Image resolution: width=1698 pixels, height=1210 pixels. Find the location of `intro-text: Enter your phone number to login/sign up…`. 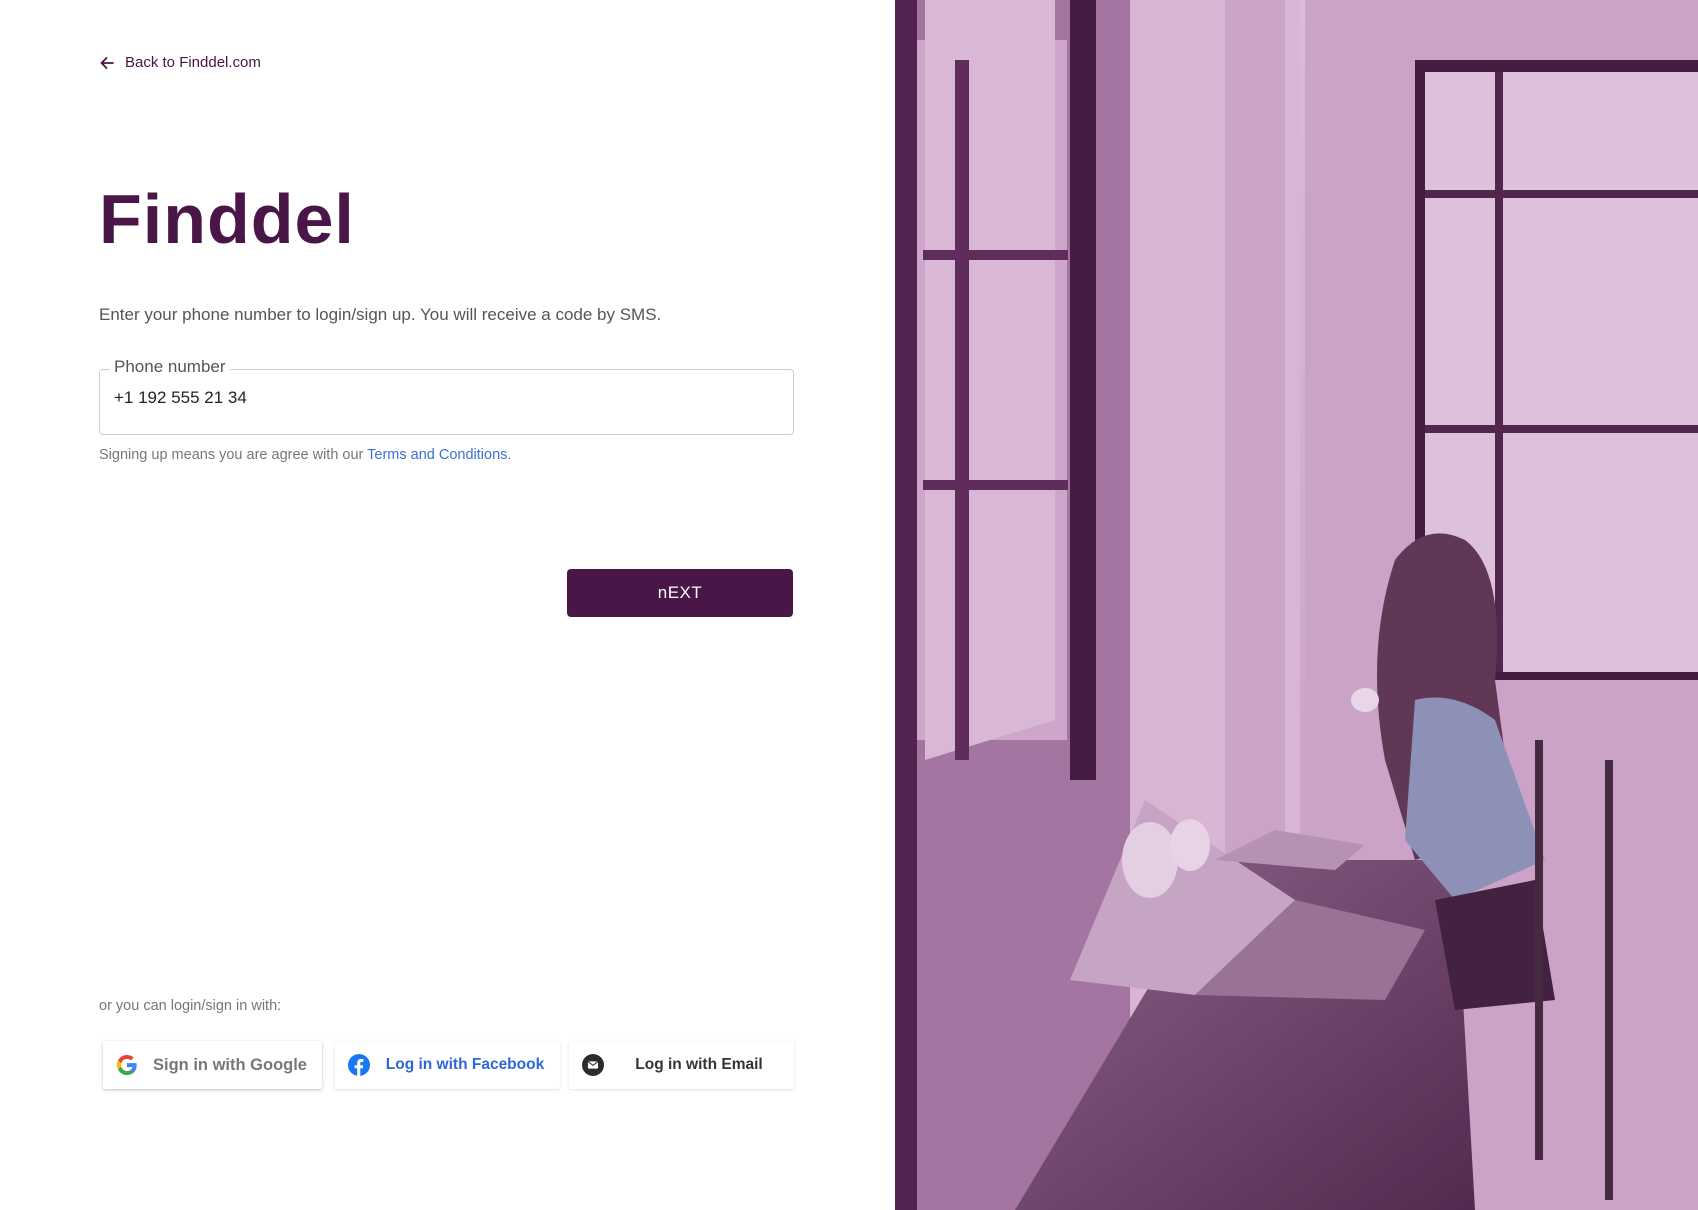

intro-text: Enter your phone number to login/sign up… is located at coordinates (380, 314).